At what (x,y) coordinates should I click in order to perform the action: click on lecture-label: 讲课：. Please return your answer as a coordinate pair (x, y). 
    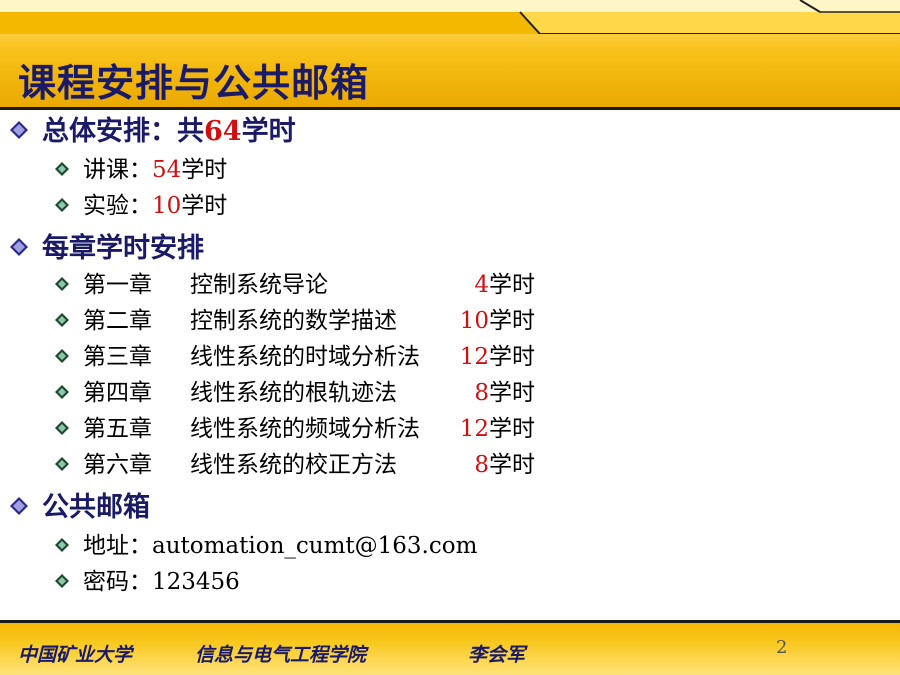
    Looking at the image, I should click on (117, 170).